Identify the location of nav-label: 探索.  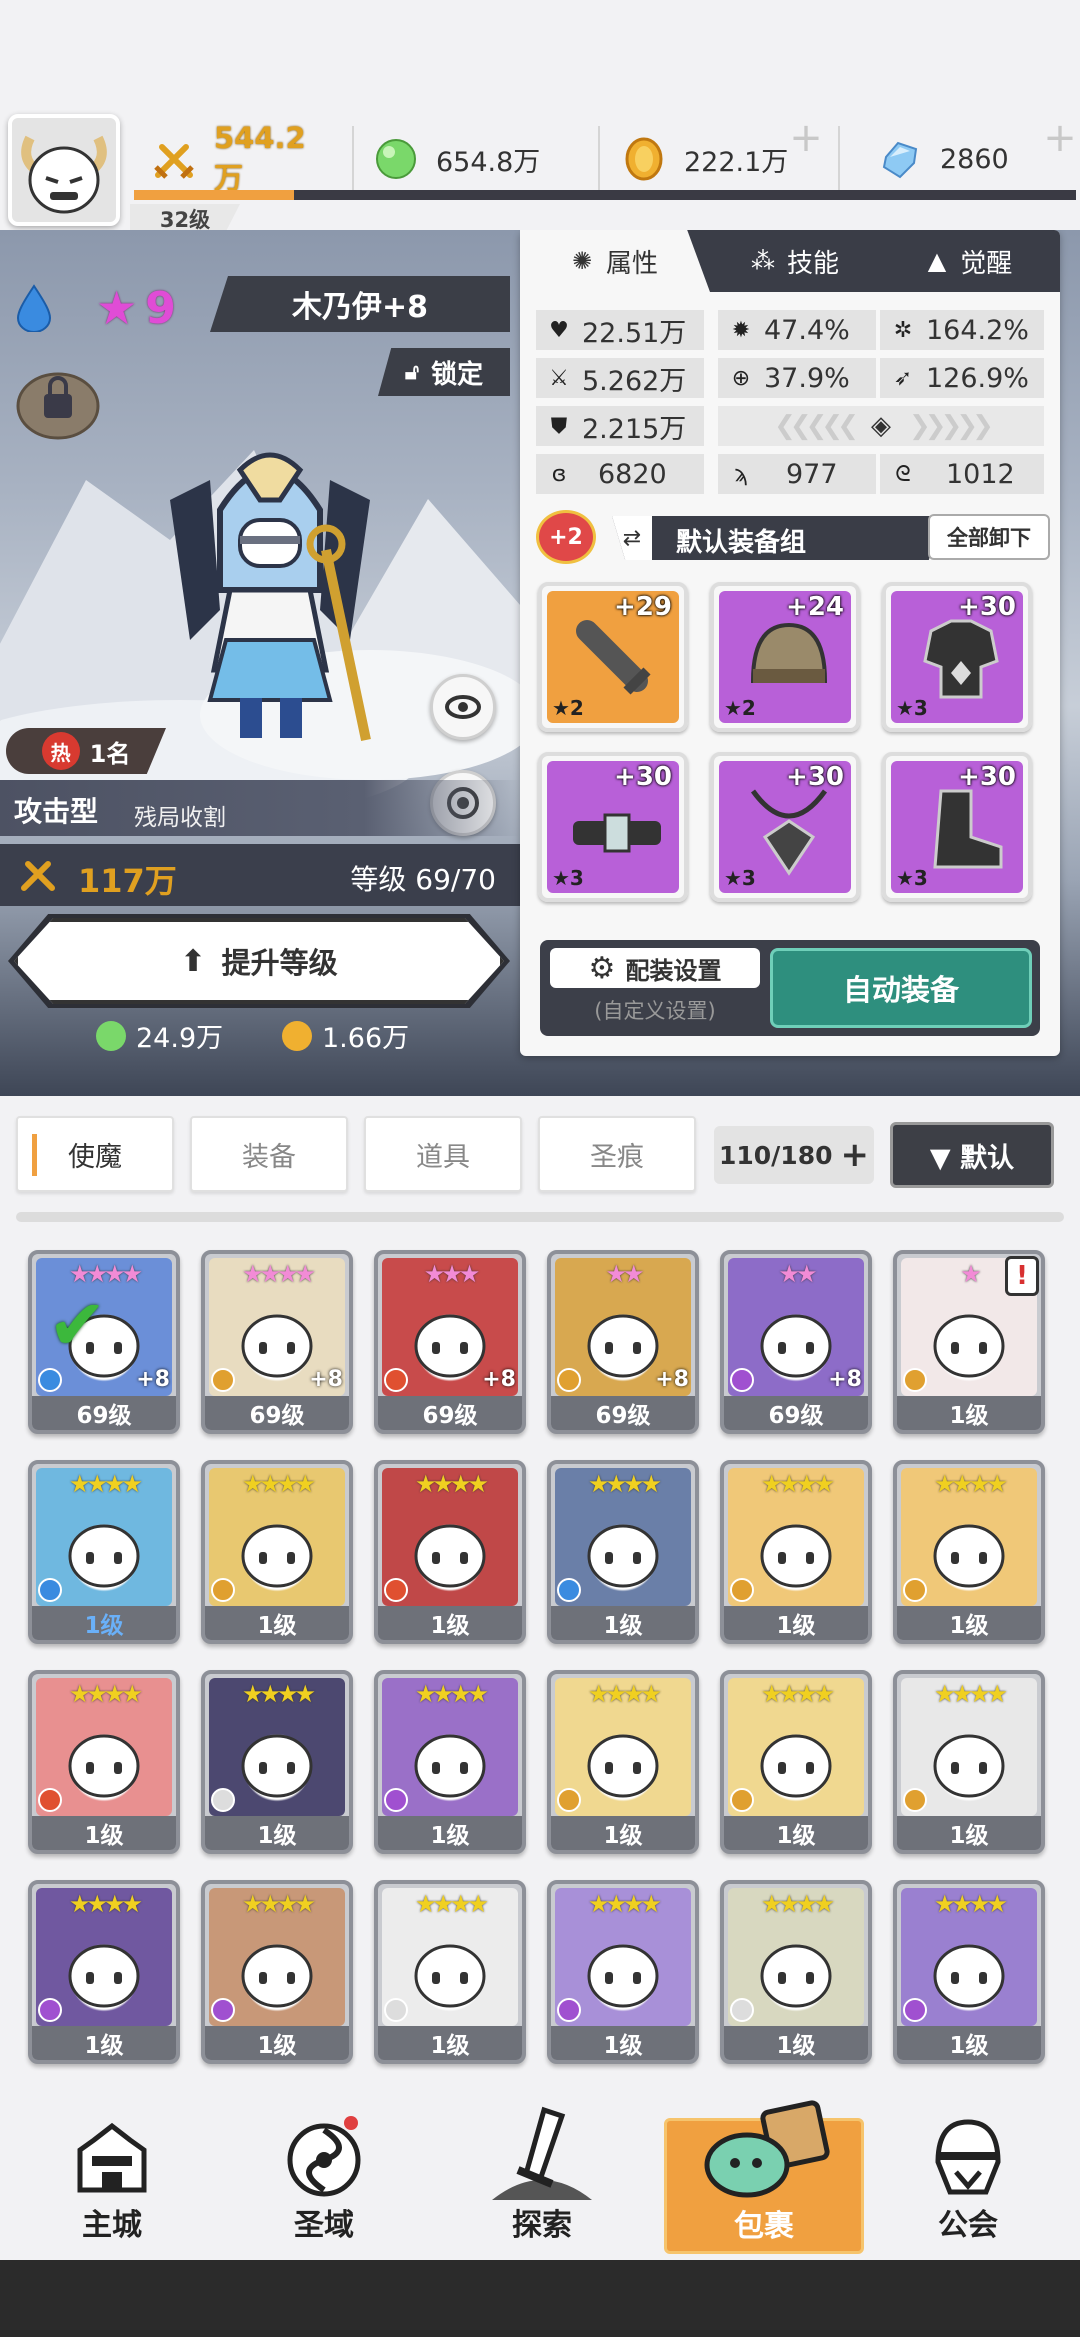
(542, 2225).